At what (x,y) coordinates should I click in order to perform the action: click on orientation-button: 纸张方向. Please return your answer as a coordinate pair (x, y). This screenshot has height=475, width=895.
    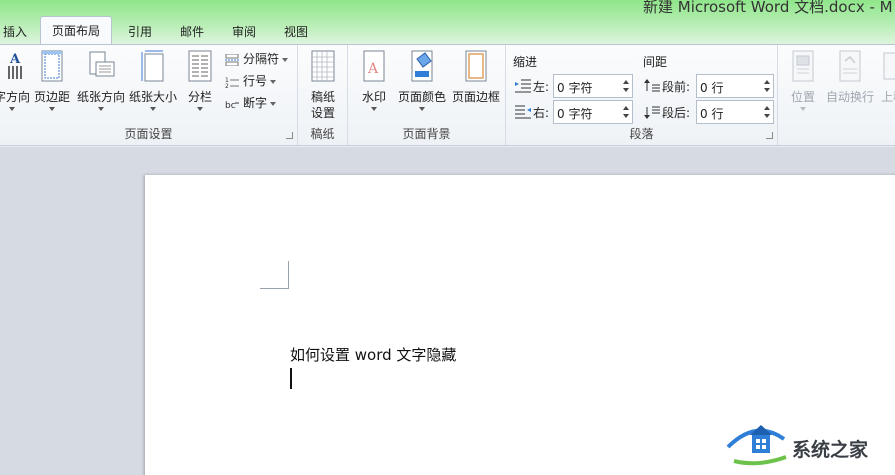
    Looking at the image, I should click on (101, 80).